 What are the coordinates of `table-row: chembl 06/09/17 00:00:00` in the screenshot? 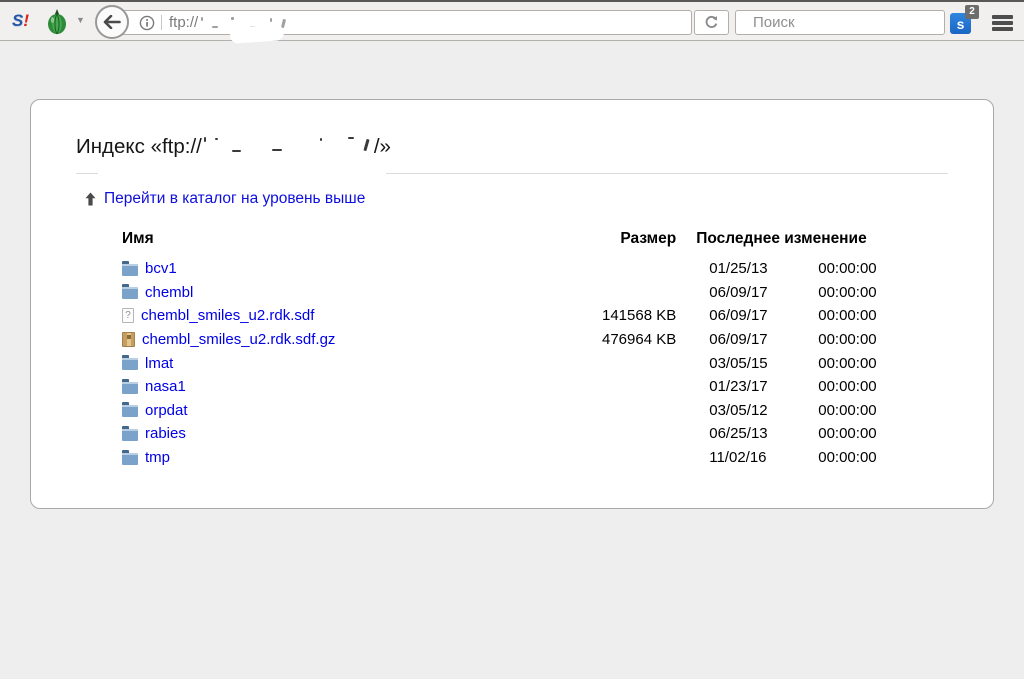 It's located at (520, 293).